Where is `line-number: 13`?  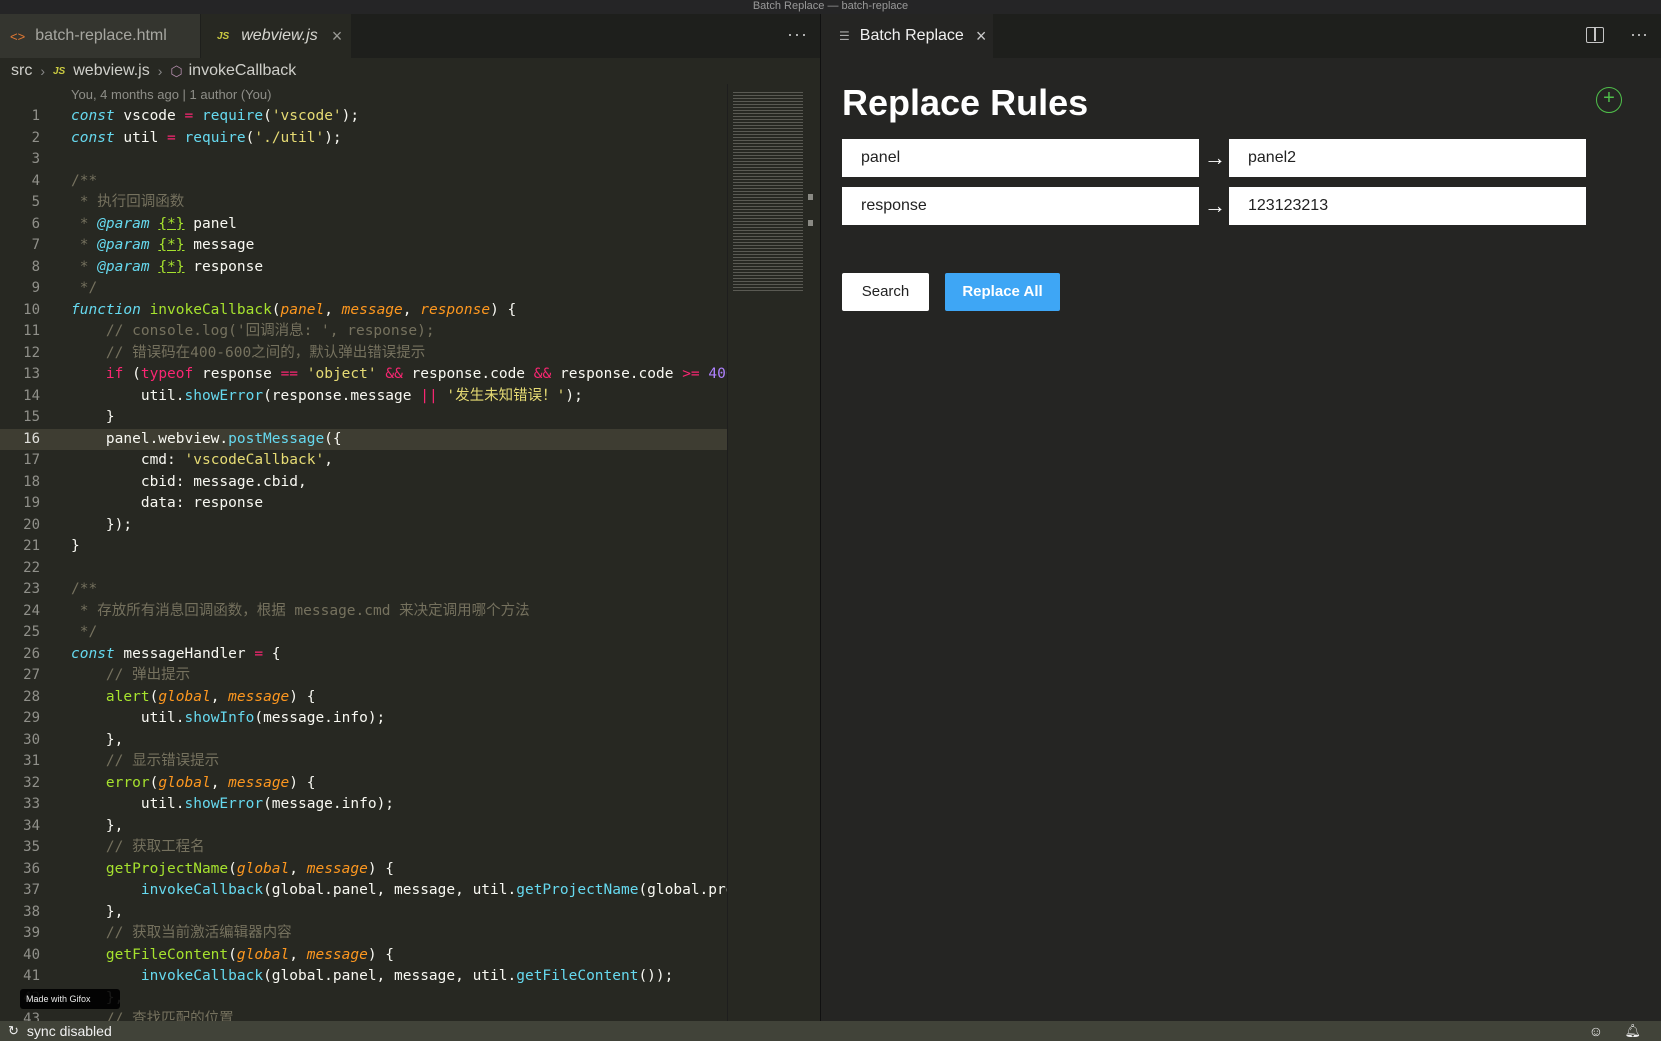 line-number: 13 is located at coordinates (31, 374).